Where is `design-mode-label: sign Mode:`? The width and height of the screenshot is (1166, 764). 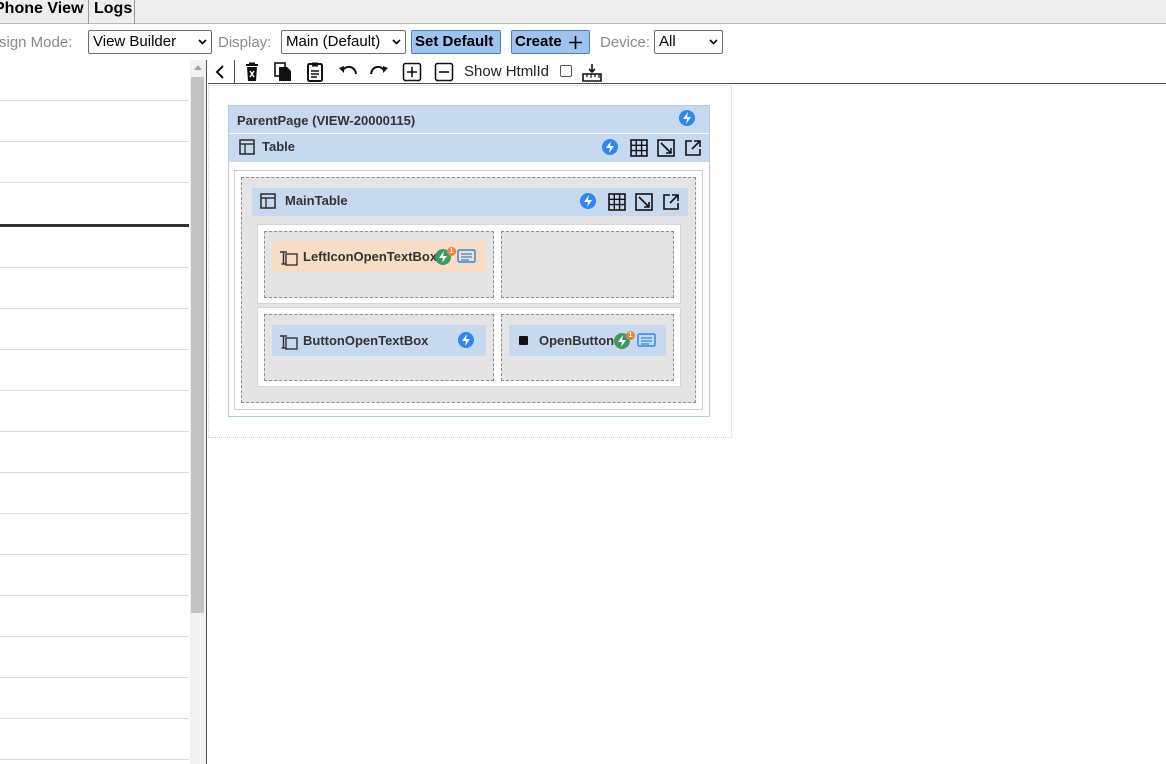
design-mode-label: sign Mode: is located at coordinates (36, 42).